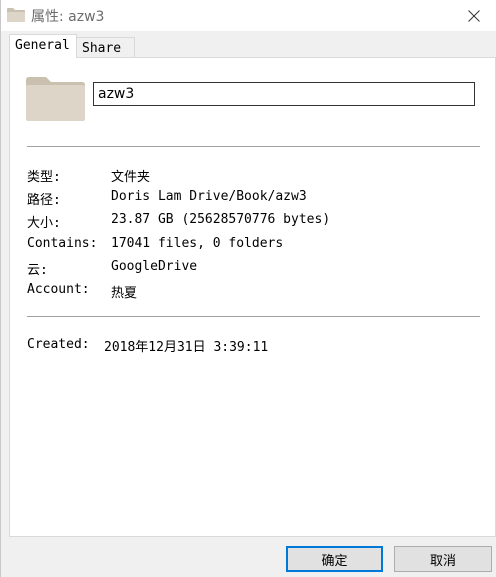 This screenshot has width=496, height=577. What do you see at coordinates (131, 177) in the screenshot?
I see `type-value: 文件夹` at bounding box center [131, 177].